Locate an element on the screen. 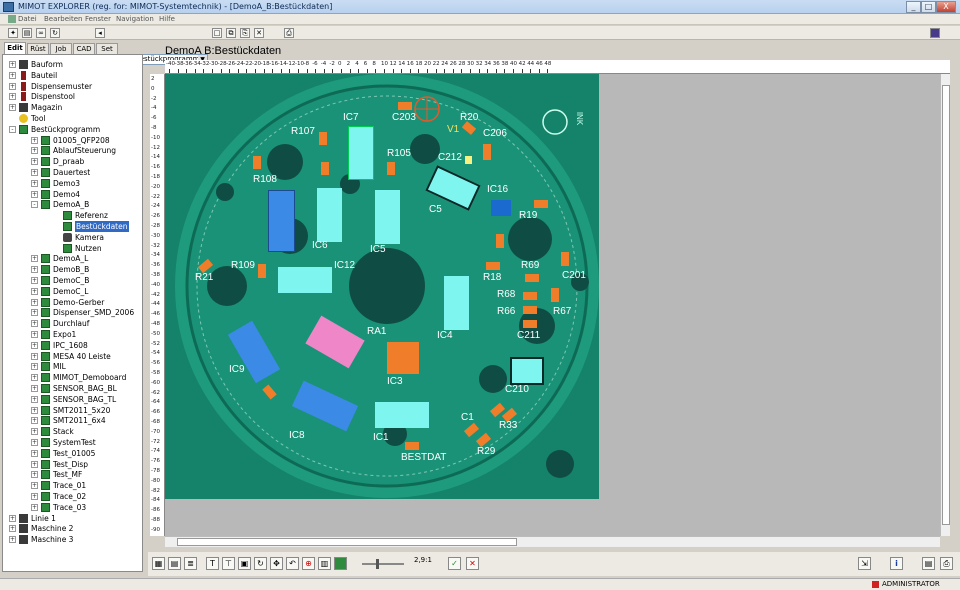 The height and width of the screenshot is (590, 960). ic1-chip is located at coordinates (402, 415).